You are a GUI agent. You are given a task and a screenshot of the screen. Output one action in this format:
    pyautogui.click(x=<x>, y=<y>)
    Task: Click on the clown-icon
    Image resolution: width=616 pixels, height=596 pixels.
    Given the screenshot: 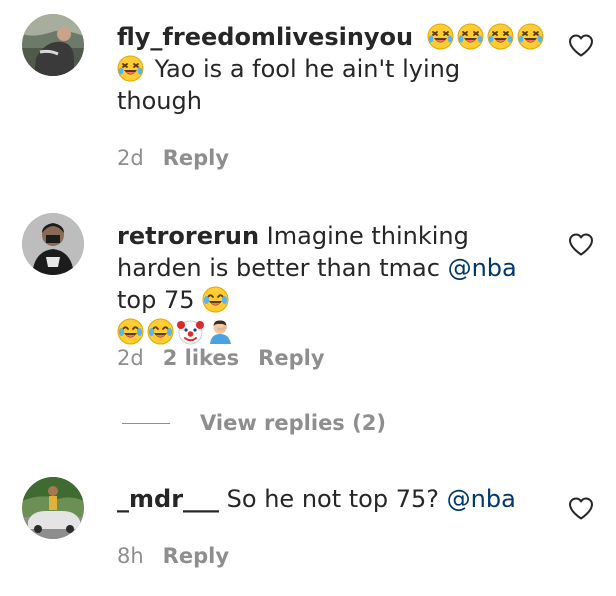 What is the action you would take?
    pyautogui.click(x=190, y=332)
    